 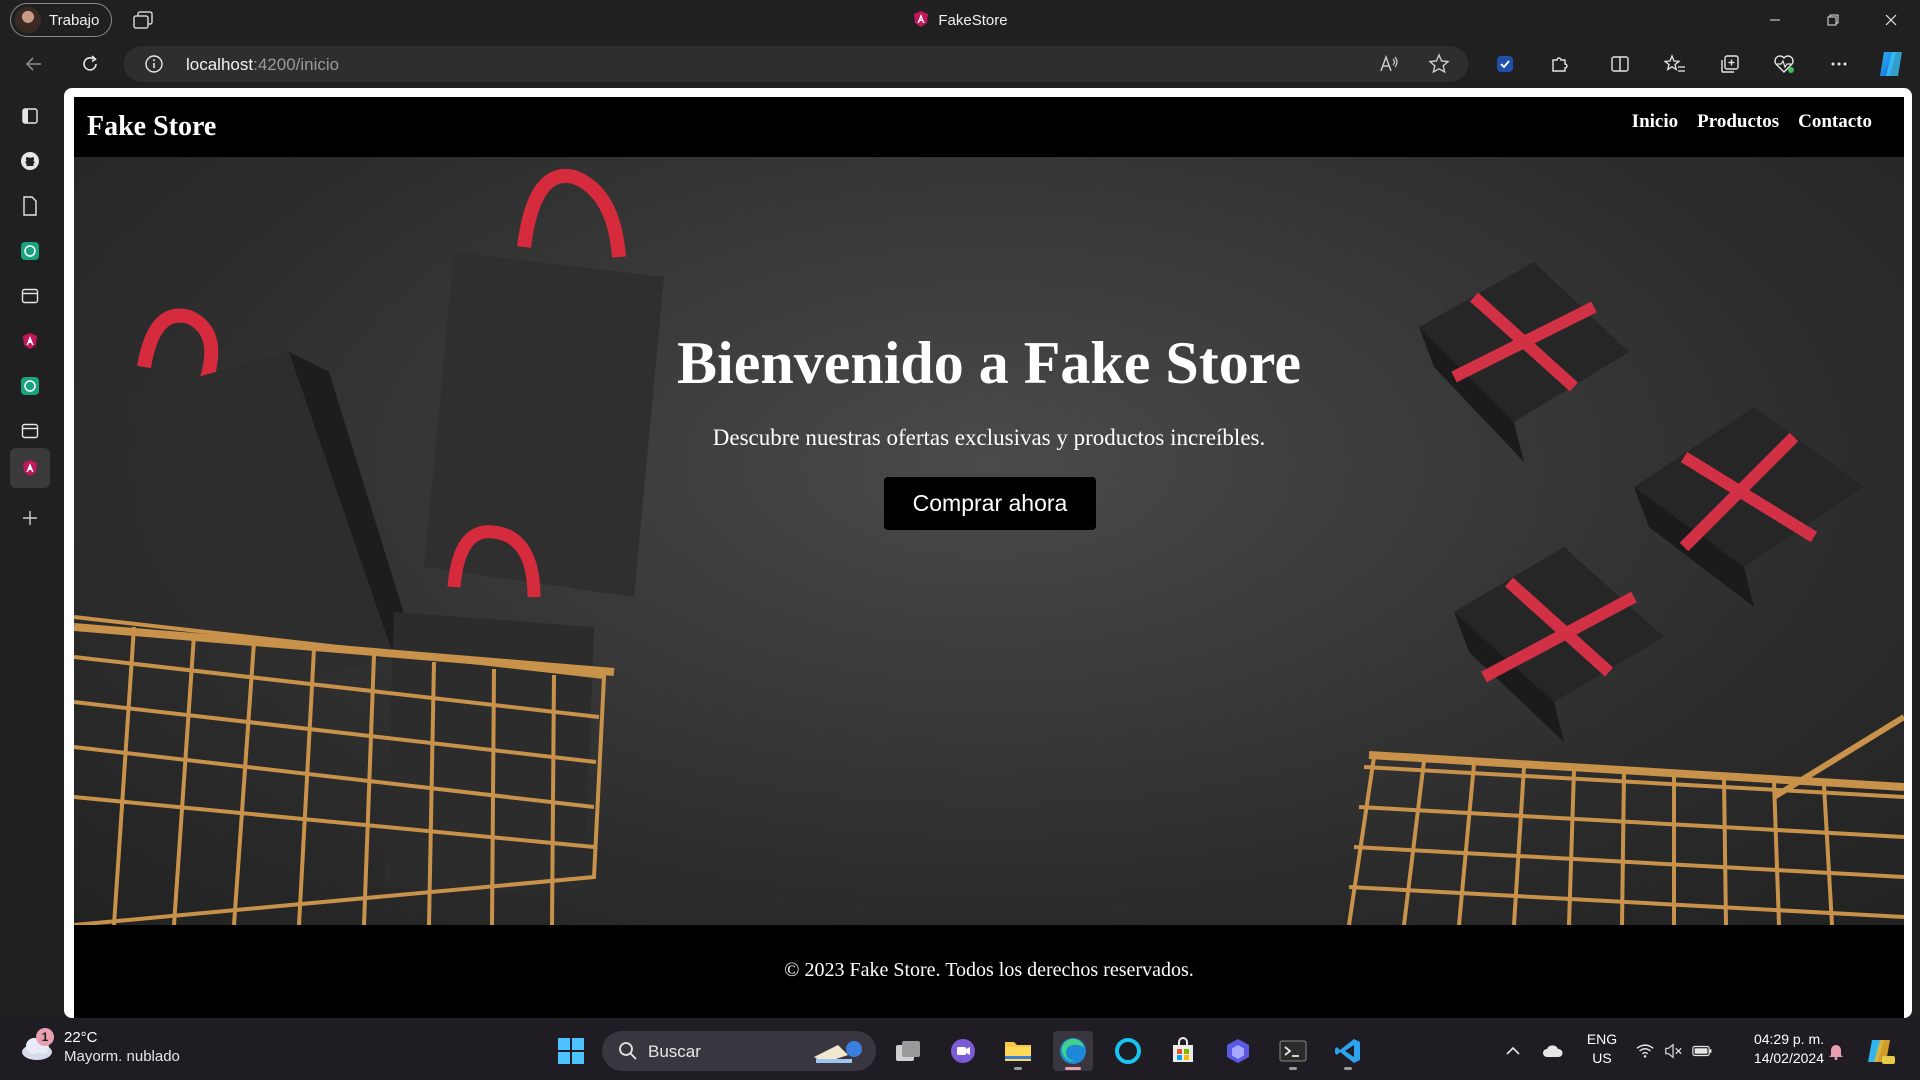 What do you see at coordinates (1625, 819) in the screenshot?
I see `shopping-cart-right` at bounding box center [1625, 819].